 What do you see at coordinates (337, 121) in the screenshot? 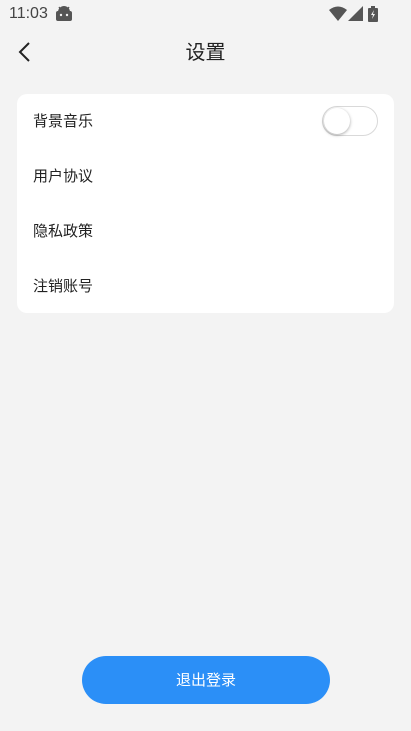
I see `toggle-knob` at bounding box center [337, 121].